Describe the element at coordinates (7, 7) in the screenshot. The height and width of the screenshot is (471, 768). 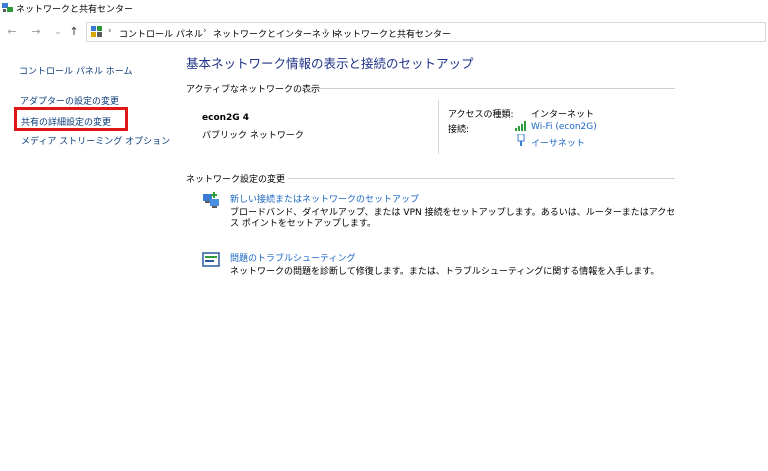
I see `network-center-icon` at that location.